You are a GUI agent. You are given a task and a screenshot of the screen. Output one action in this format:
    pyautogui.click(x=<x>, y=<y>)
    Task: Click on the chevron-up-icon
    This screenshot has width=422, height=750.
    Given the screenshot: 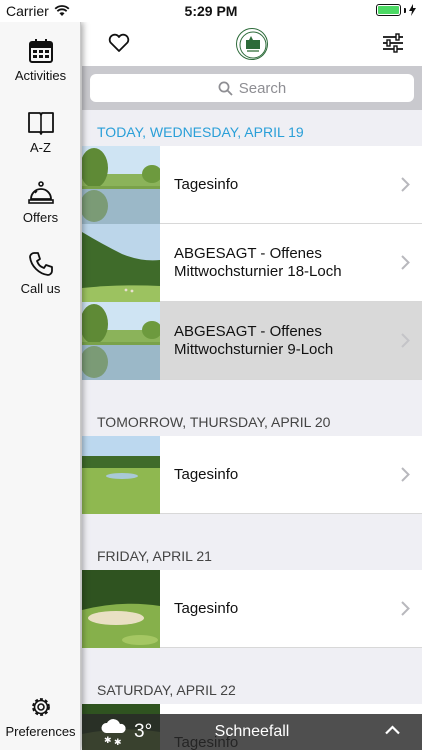 What is the action you would take?
    pyautogui.click(x=392, y=730)
    